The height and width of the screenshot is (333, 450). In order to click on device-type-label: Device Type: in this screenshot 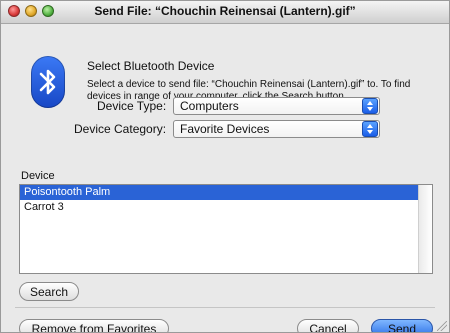, I will do `click(132, 106)`.